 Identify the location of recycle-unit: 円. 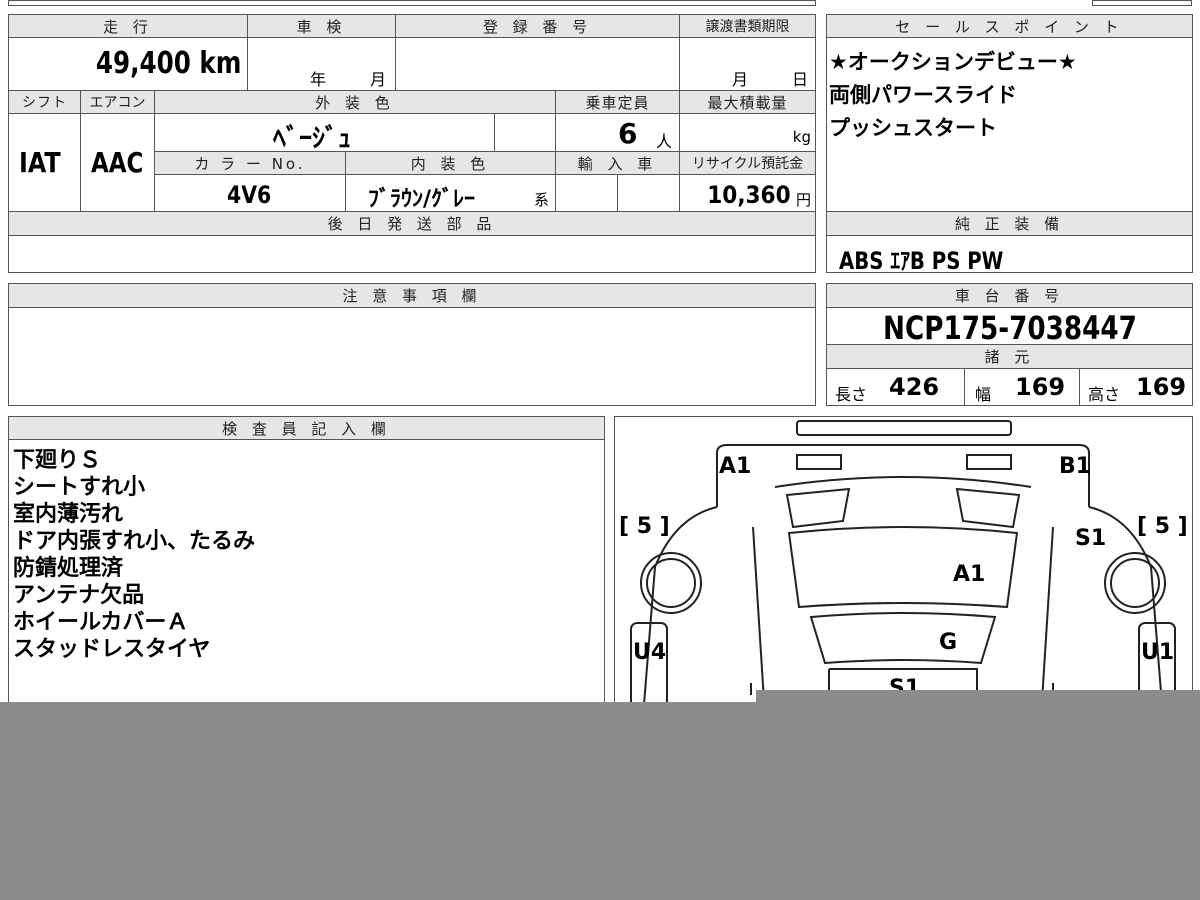
(803, 200).